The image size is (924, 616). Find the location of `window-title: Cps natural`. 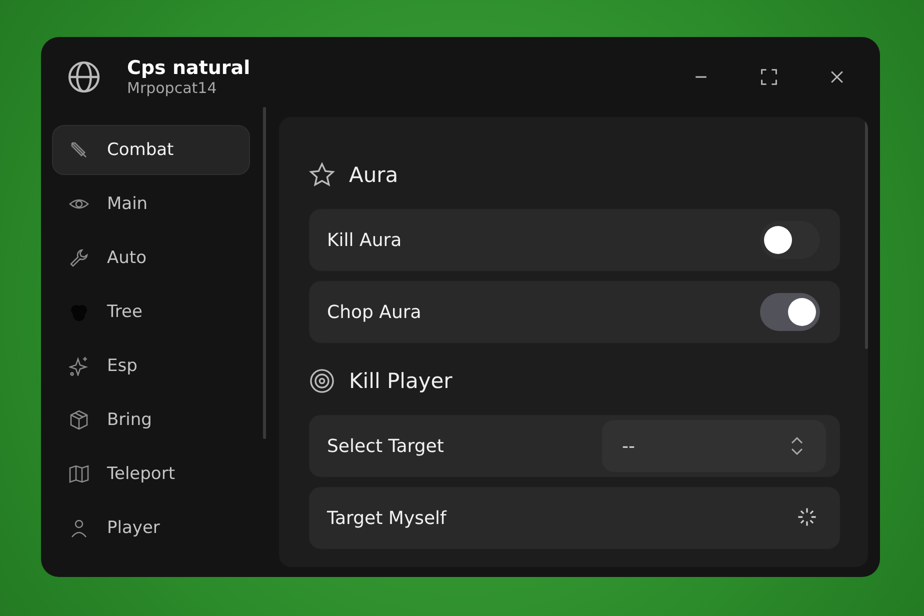

window-title: Cps natural is located at coordinates (189, 68).